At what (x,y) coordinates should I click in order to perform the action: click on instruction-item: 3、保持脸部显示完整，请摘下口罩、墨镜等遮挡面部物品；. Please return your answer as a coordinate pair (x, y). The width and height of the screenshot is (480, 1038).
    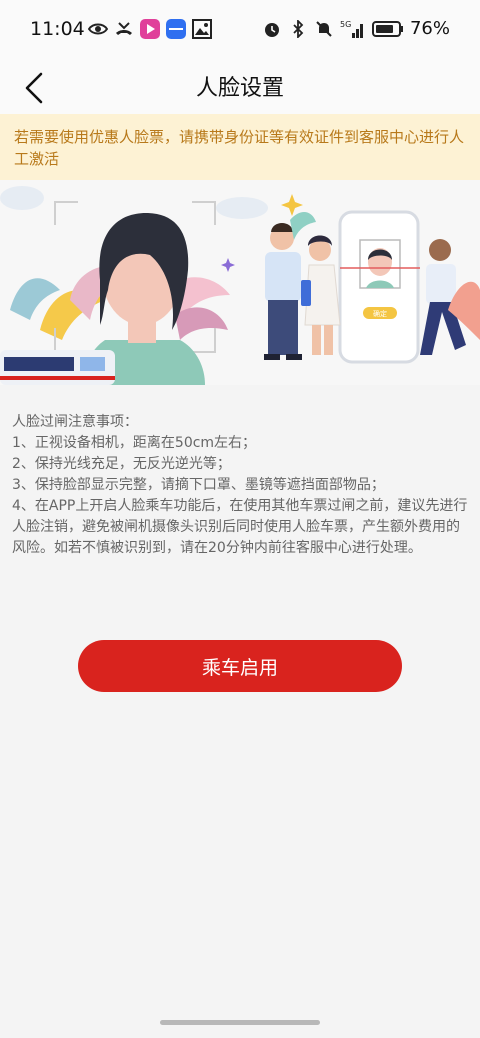
    Looking at the image, I should click on (198, 485).